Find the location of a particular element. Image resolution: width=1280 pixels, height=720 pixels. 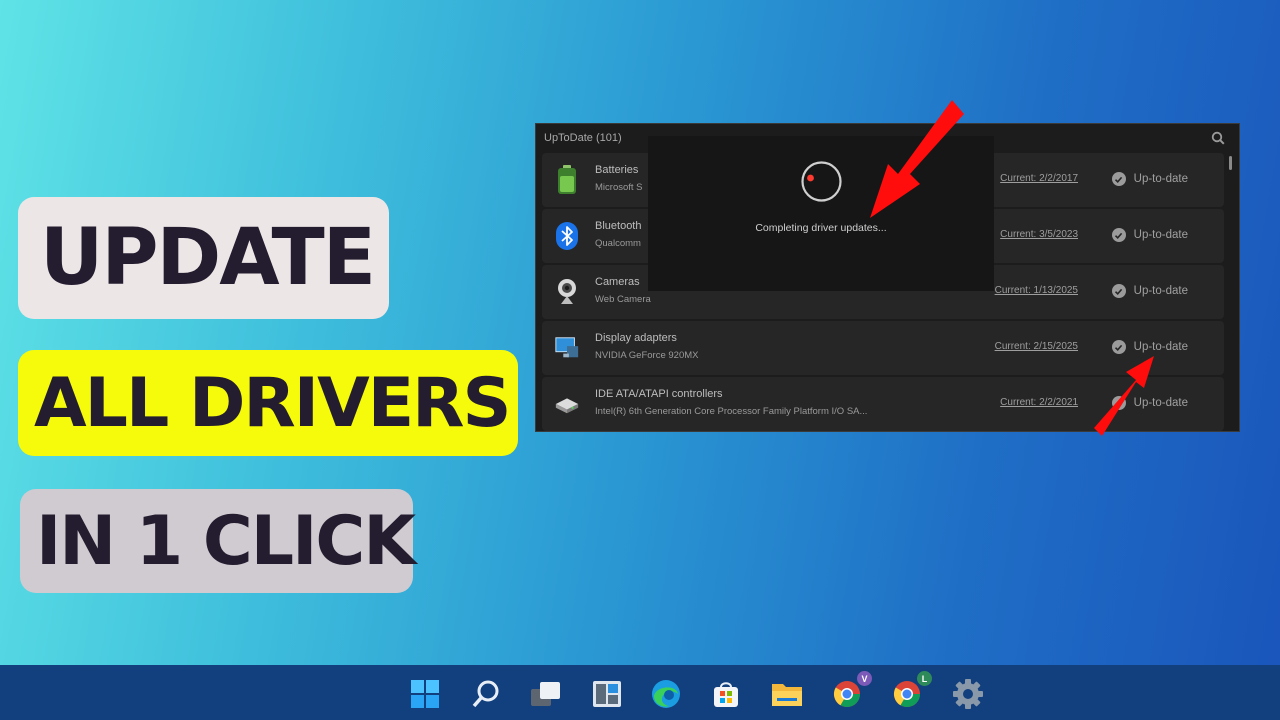

current-version-link: Current: 2/2/2021 is located at coordinates (1039, 402).